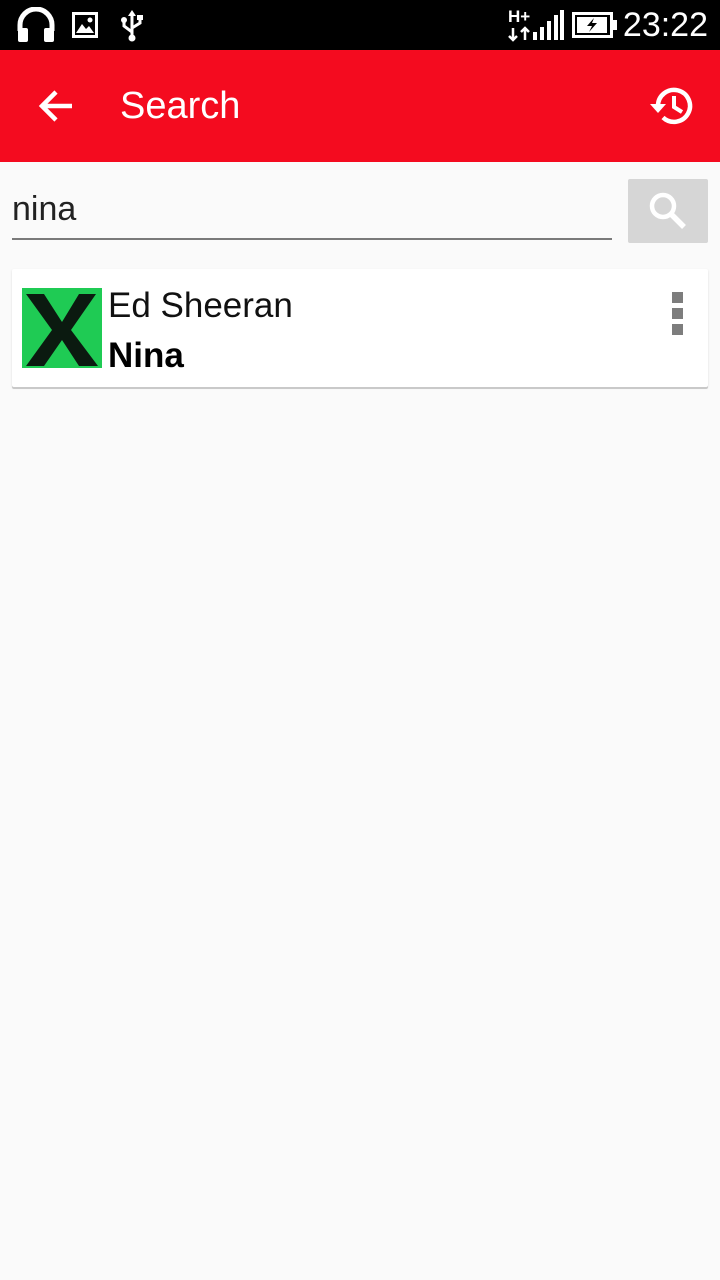 This screenshot has width=720, height=1280. I want to click on status-time: 23:22, so click(665, 25).